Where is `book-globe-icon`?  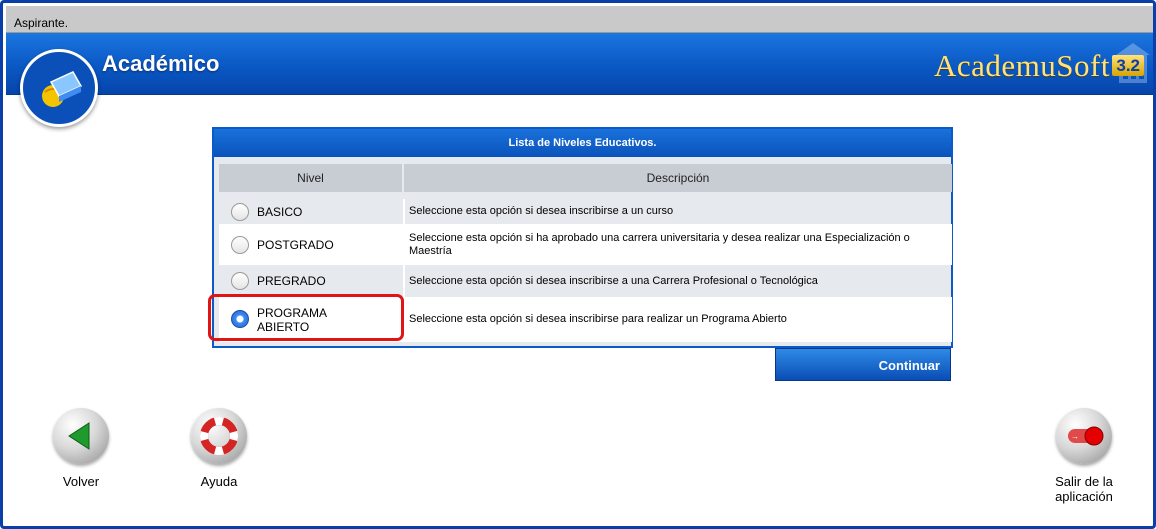
book-globe-icon is located at coordinates (59, 88).